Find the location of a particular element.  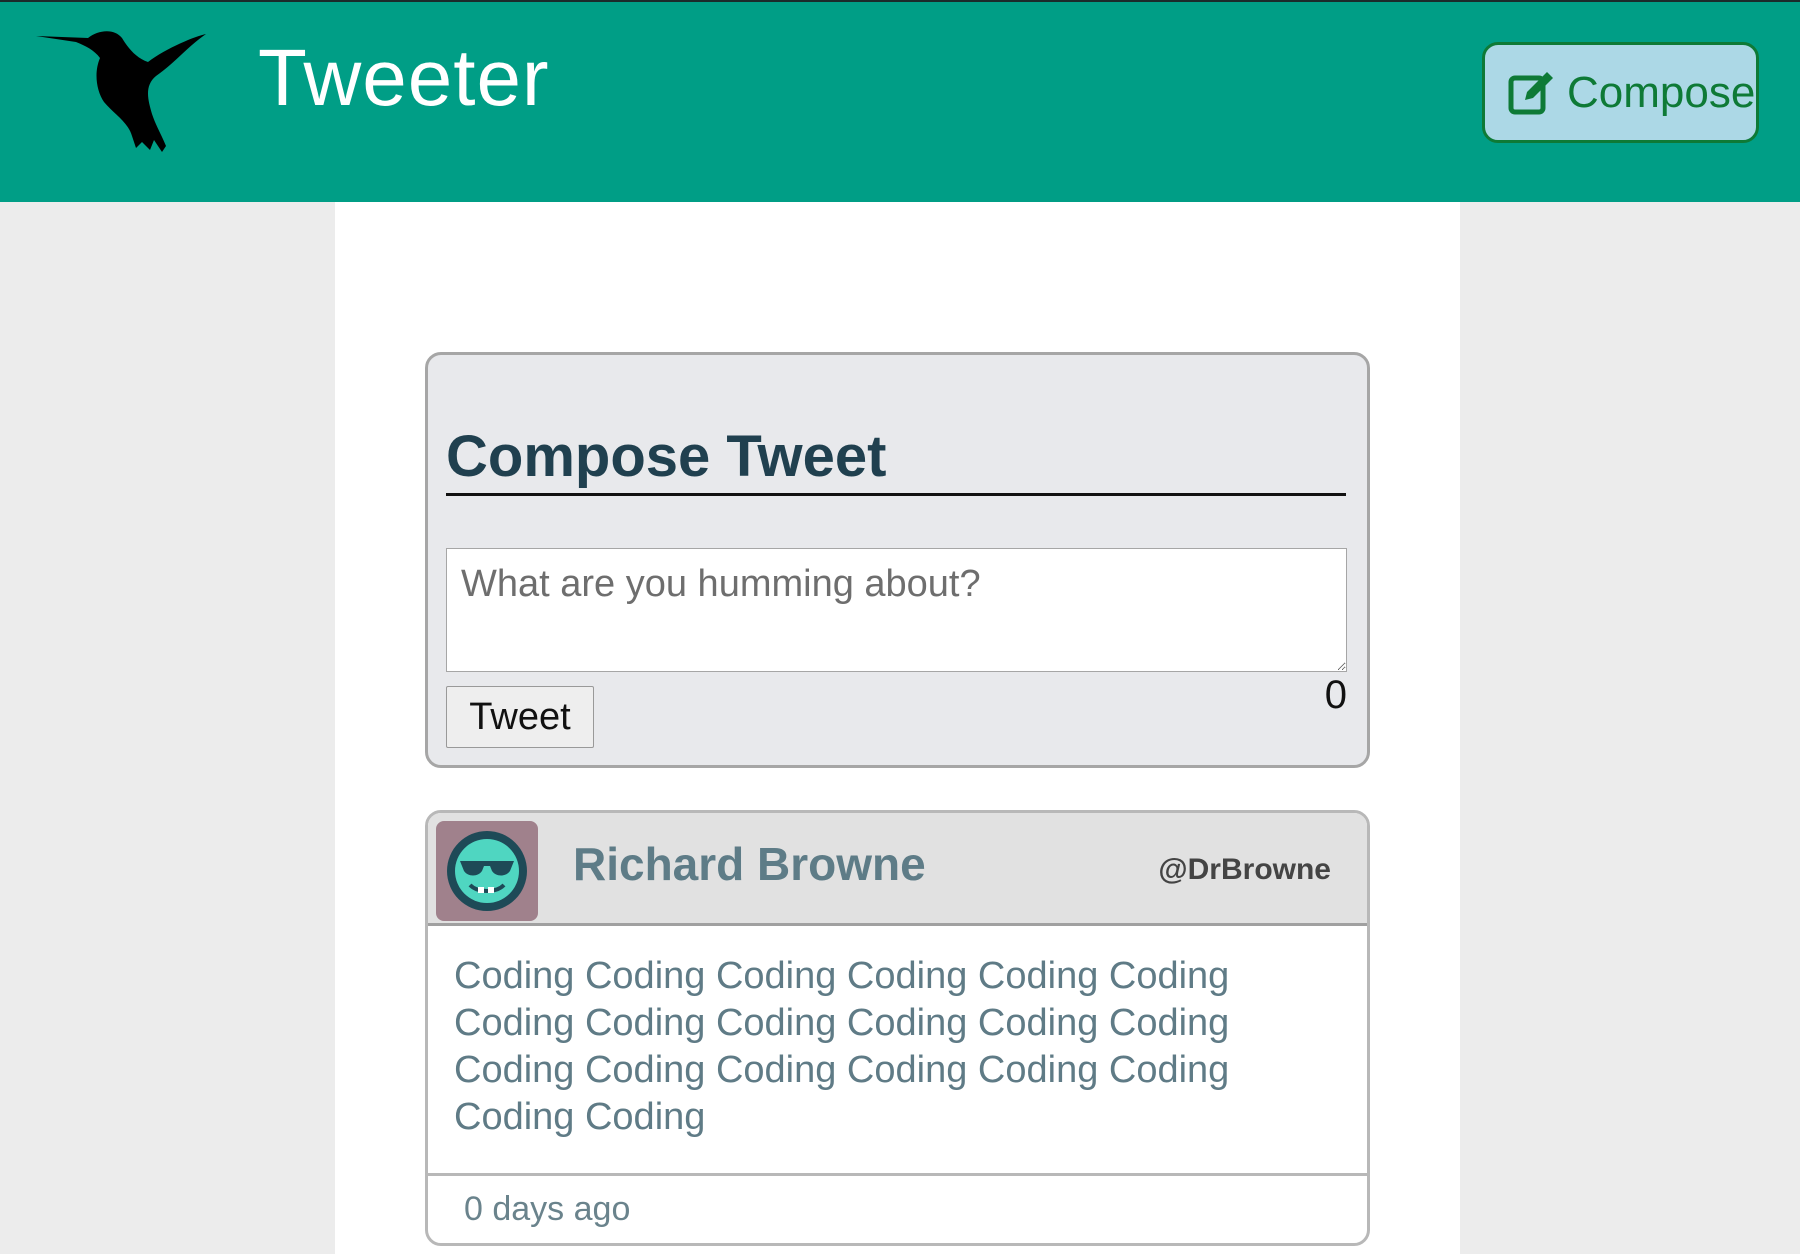

edit-icon is located at coordinates (1530, 92).